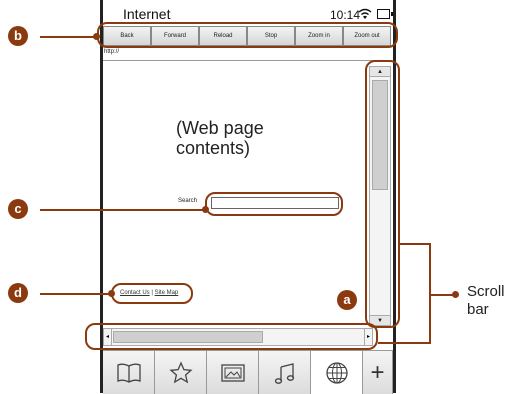 Image resolution: width=516 pixels, height=394 pixels. What do you see at coordinates (18, 209) in the screenshot?
I see `callout-c-badge: c` at bounding box center [18, 209].